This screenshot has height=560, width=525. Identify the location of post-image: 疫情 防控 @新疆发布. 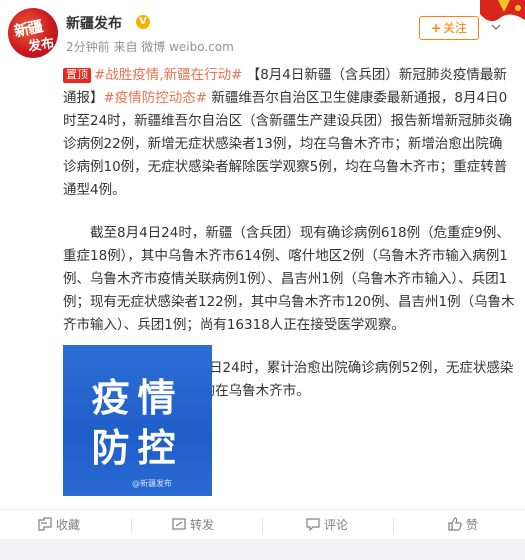
(137, 420).